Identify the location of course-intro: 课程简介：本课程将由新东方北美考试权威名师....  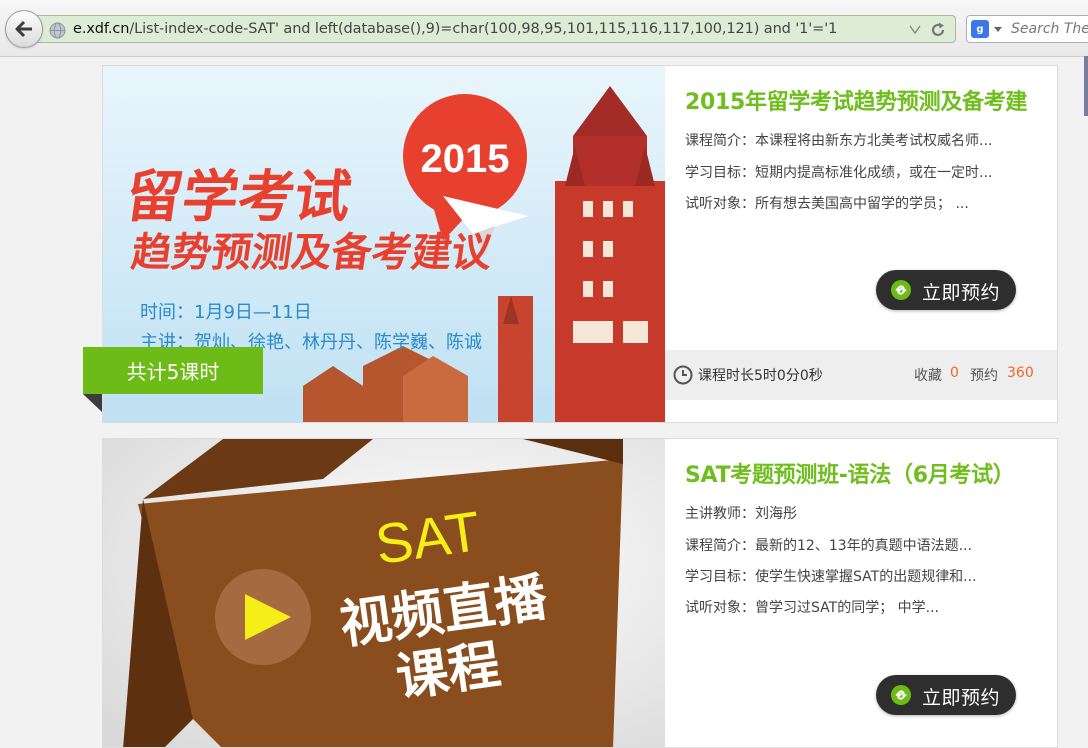
(839, 141).